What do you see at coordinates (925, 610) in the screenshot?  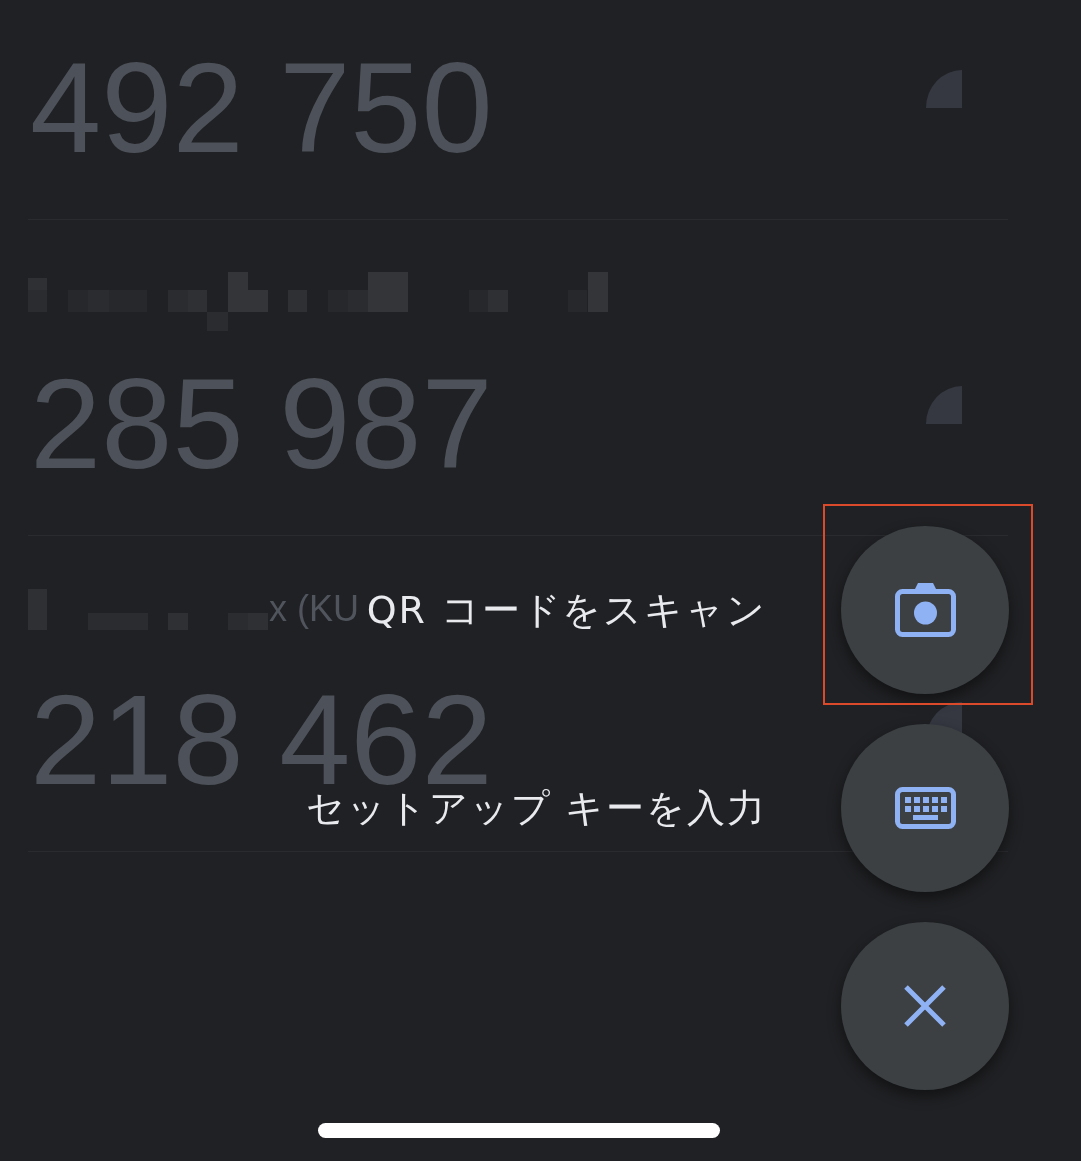 I see `camera-icon` at bounding box center [925, 610].